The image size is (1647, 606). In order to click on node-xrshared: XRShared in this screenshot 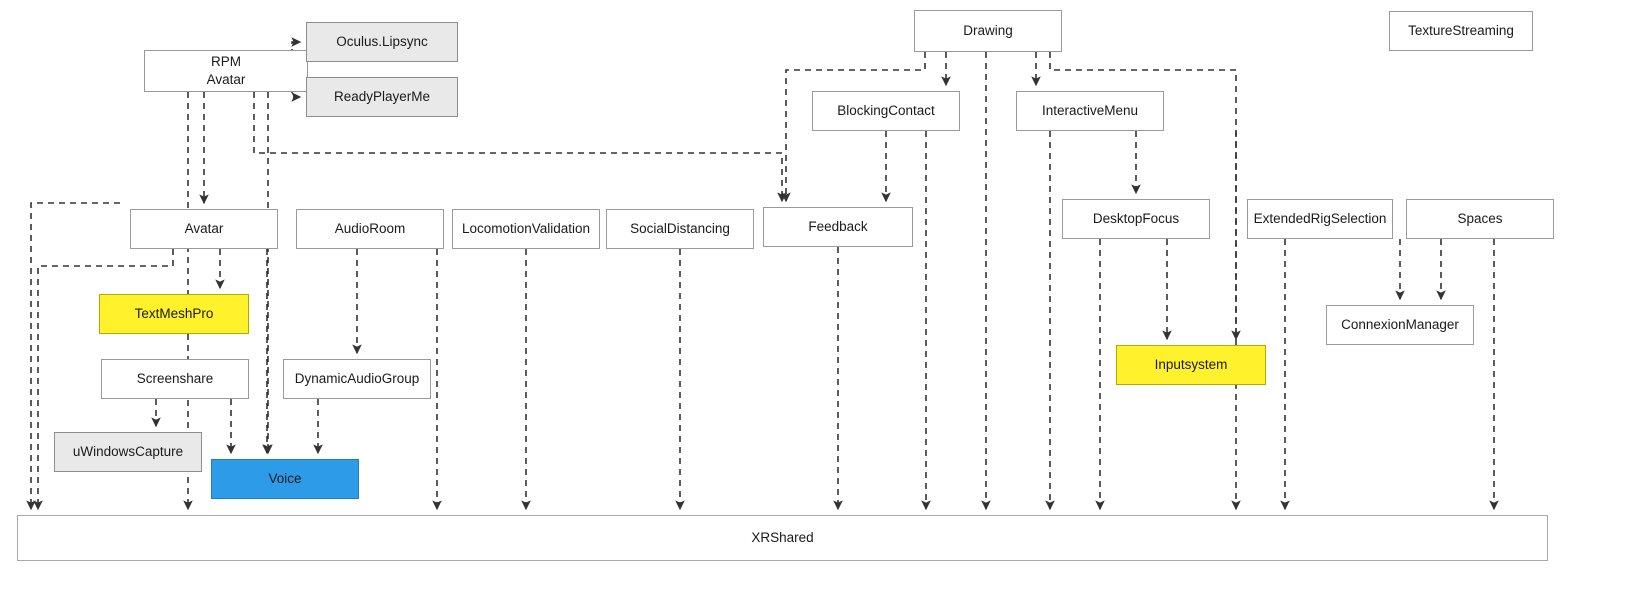, I will do `click(782, 538)`.